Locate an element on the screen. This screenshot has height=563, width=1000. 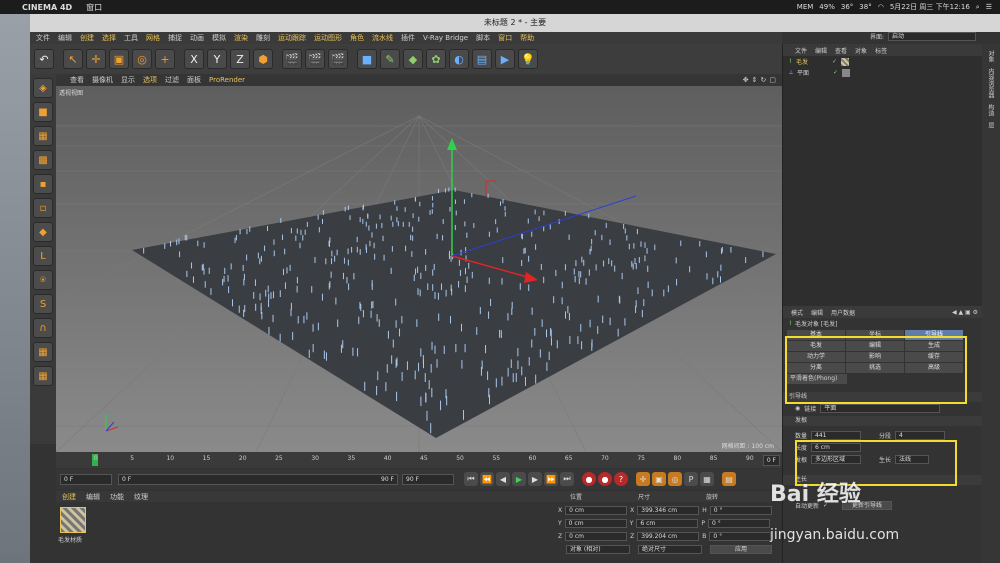
current-frame-field: 0 F is located at coordinates (771, 460).